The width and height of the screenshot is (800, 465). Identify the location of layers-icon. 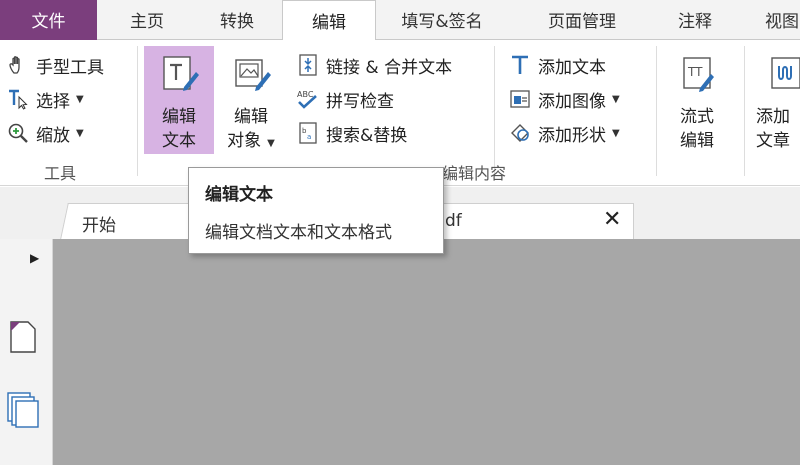
(23, 412).